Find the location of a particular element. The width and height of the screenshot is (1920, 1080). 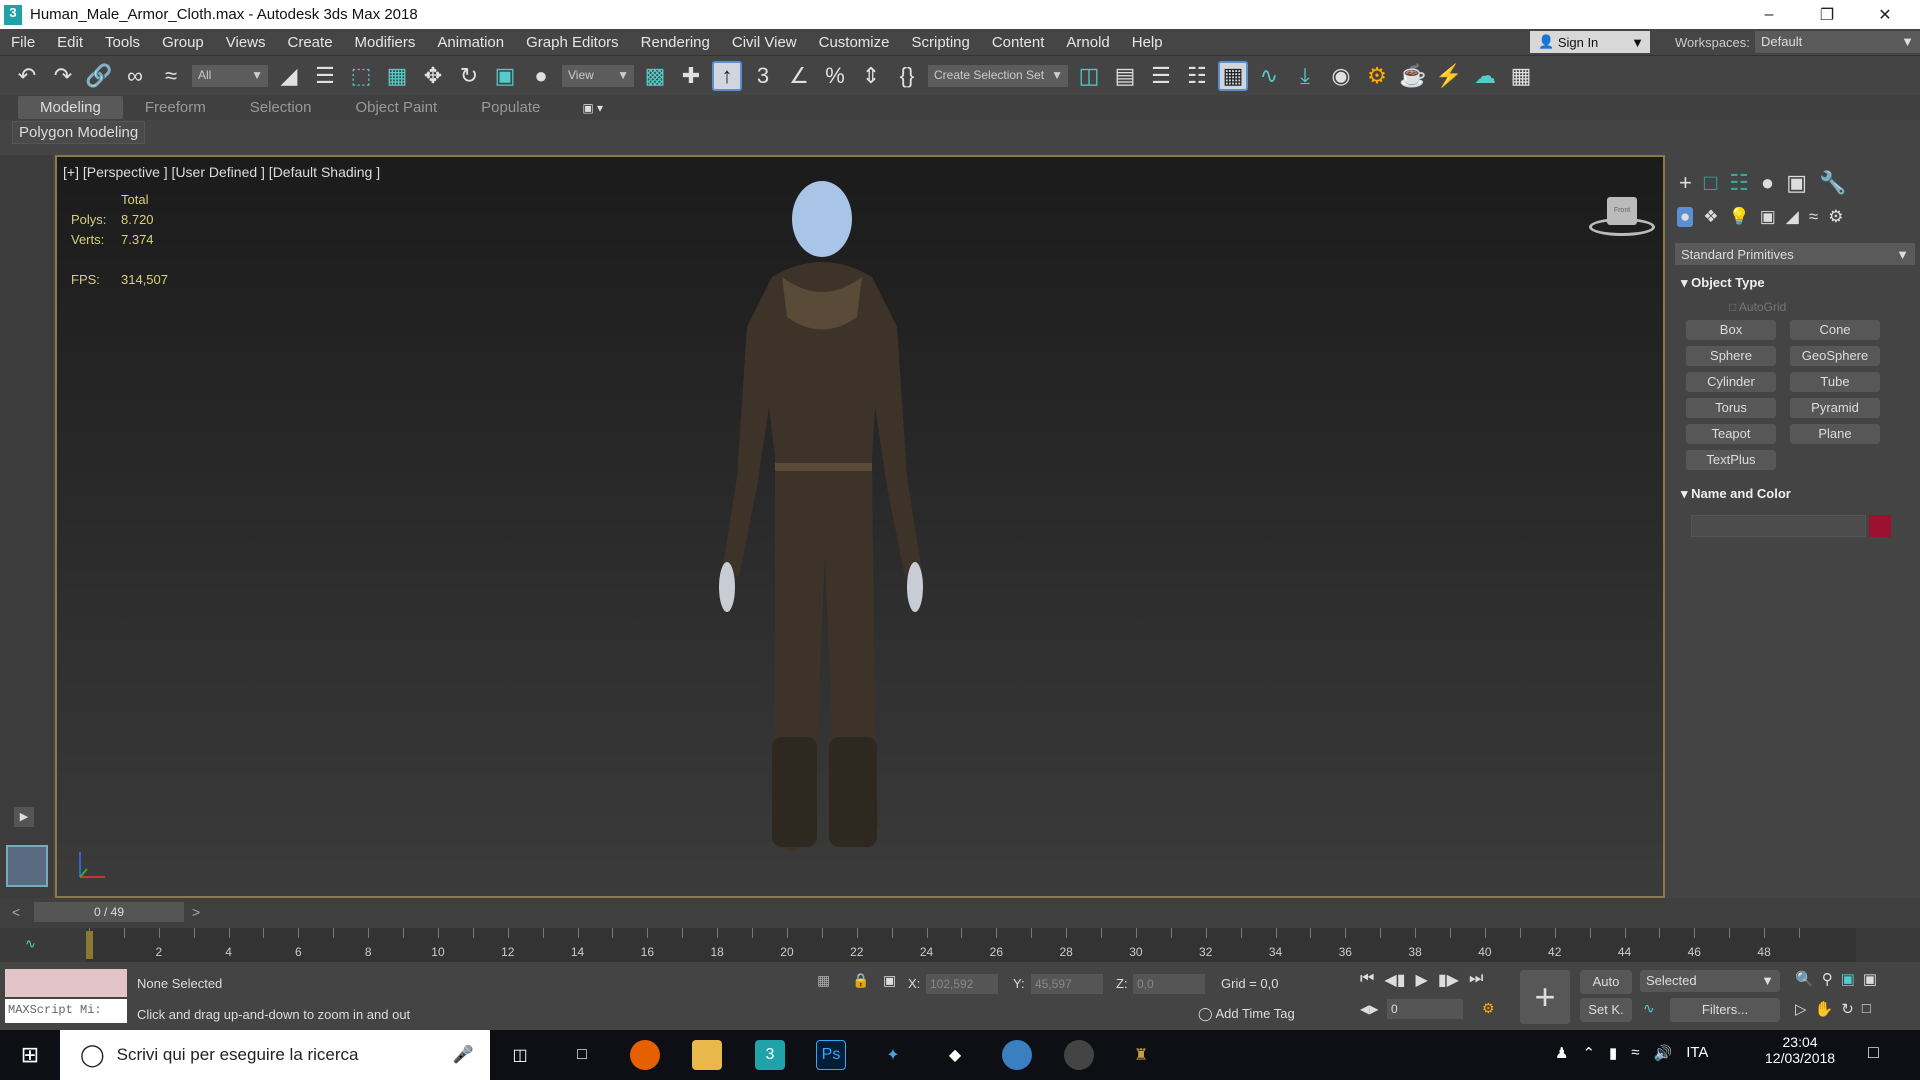

field-of-view-icon: ▷ is located at coordinates (1801, 1009).